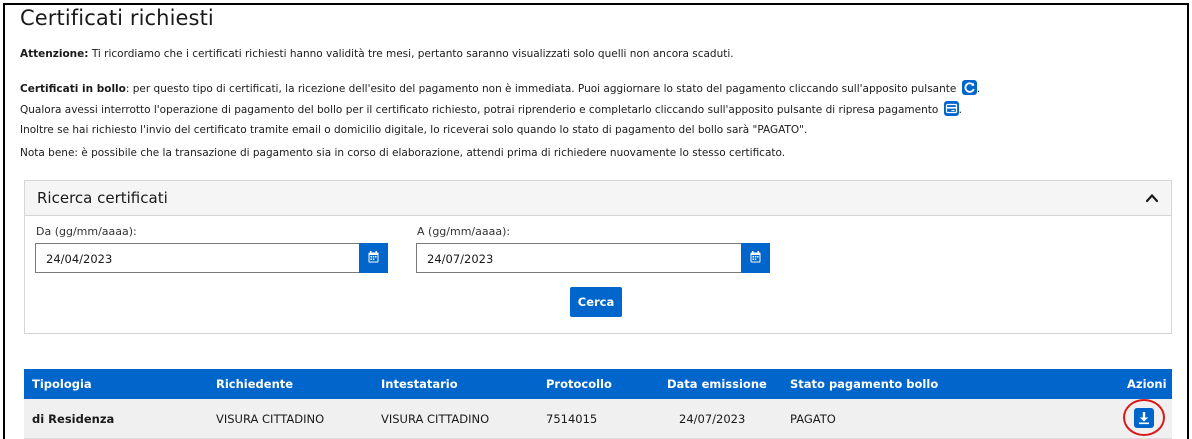 The height and width of the screenshot is (439, 1192). What do you see at coordinates (596, 302) in the screenshot?
I see `search-button: Cerca` at bounding box center [596, 302].